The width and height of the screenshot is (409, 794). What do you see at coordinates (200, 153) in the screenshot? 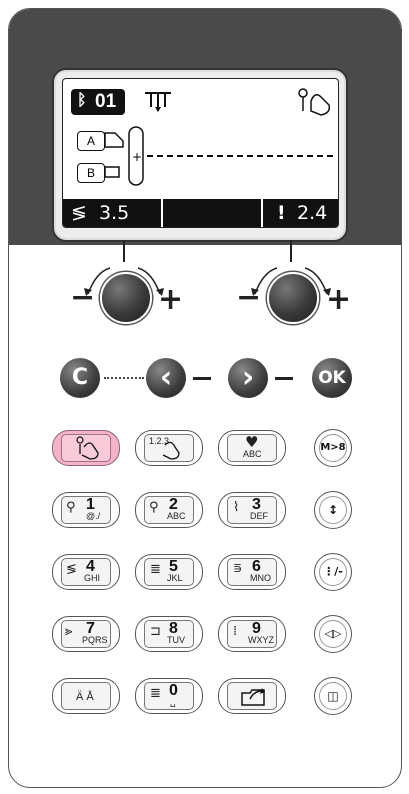
I see `lcd-screen: ᛒ 01 A B + ≶ 3.5 ! 2.4` at bounding box center [200, 153].